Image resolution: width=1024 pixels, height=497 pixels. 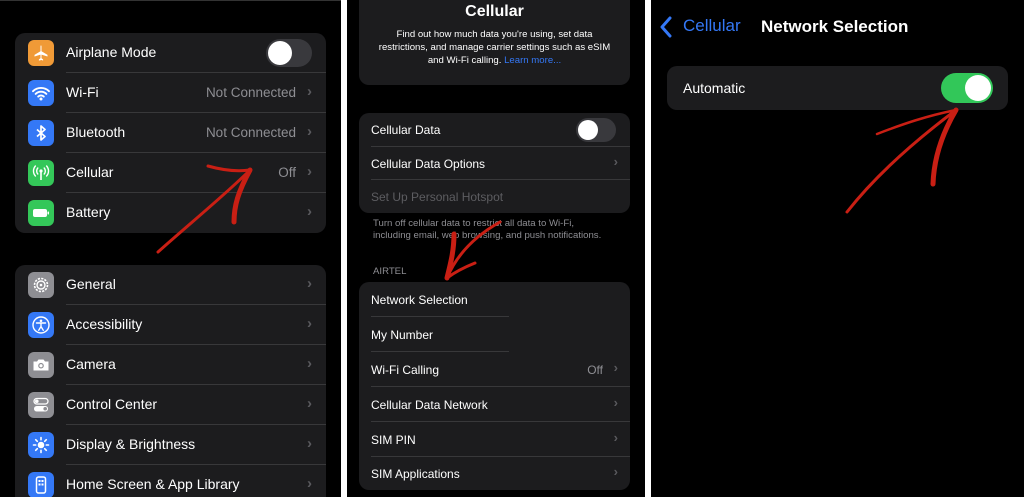 What do you see at coordinates (902, 160) in the screenshot?
I see `annotation-arrow-automatic` at bounding box center [902, 160].